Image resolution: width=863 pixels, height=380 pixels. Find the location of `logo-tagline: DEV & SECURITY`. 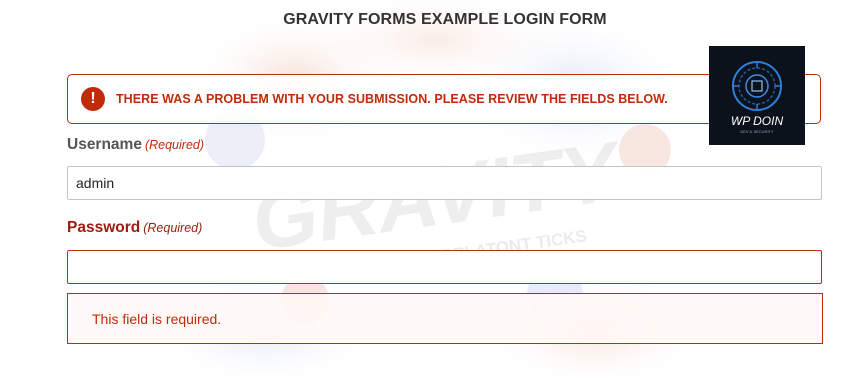

logo-tagline: DEV & SECURITY is located at coordinates (757, 131).